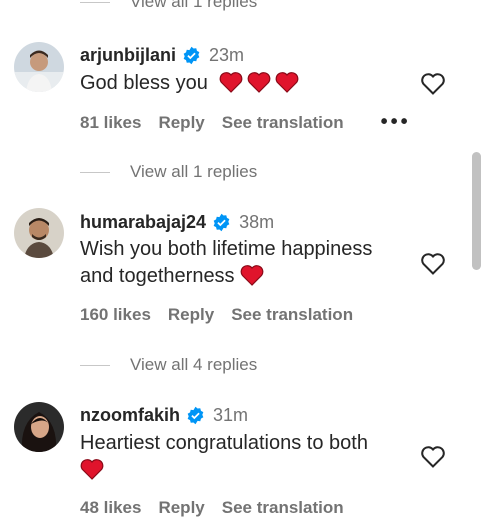 The height and width of the screenshot is (528, 484). What do you see at coordinates (220, 508) in the screenshot?
I see `comment-actions: 48 likes Reply See translation` at bounding box center [220, 508].